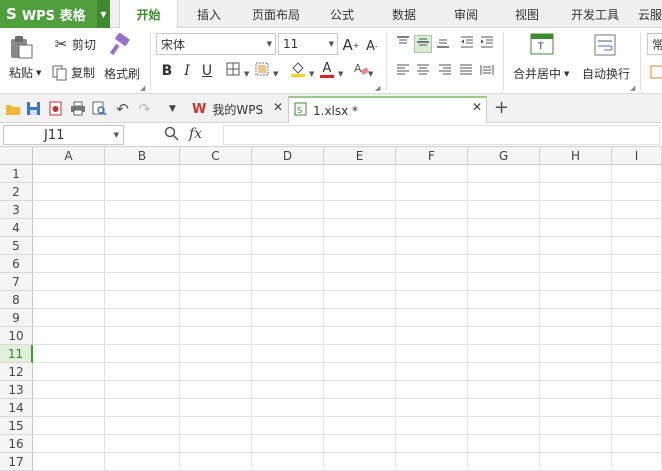 The height and width of the screenshot is (471, 662). What do you see at coordinates (16, 408) in the screenshot?
I see `row-header-14: 14` at bounding box center [16, 408].